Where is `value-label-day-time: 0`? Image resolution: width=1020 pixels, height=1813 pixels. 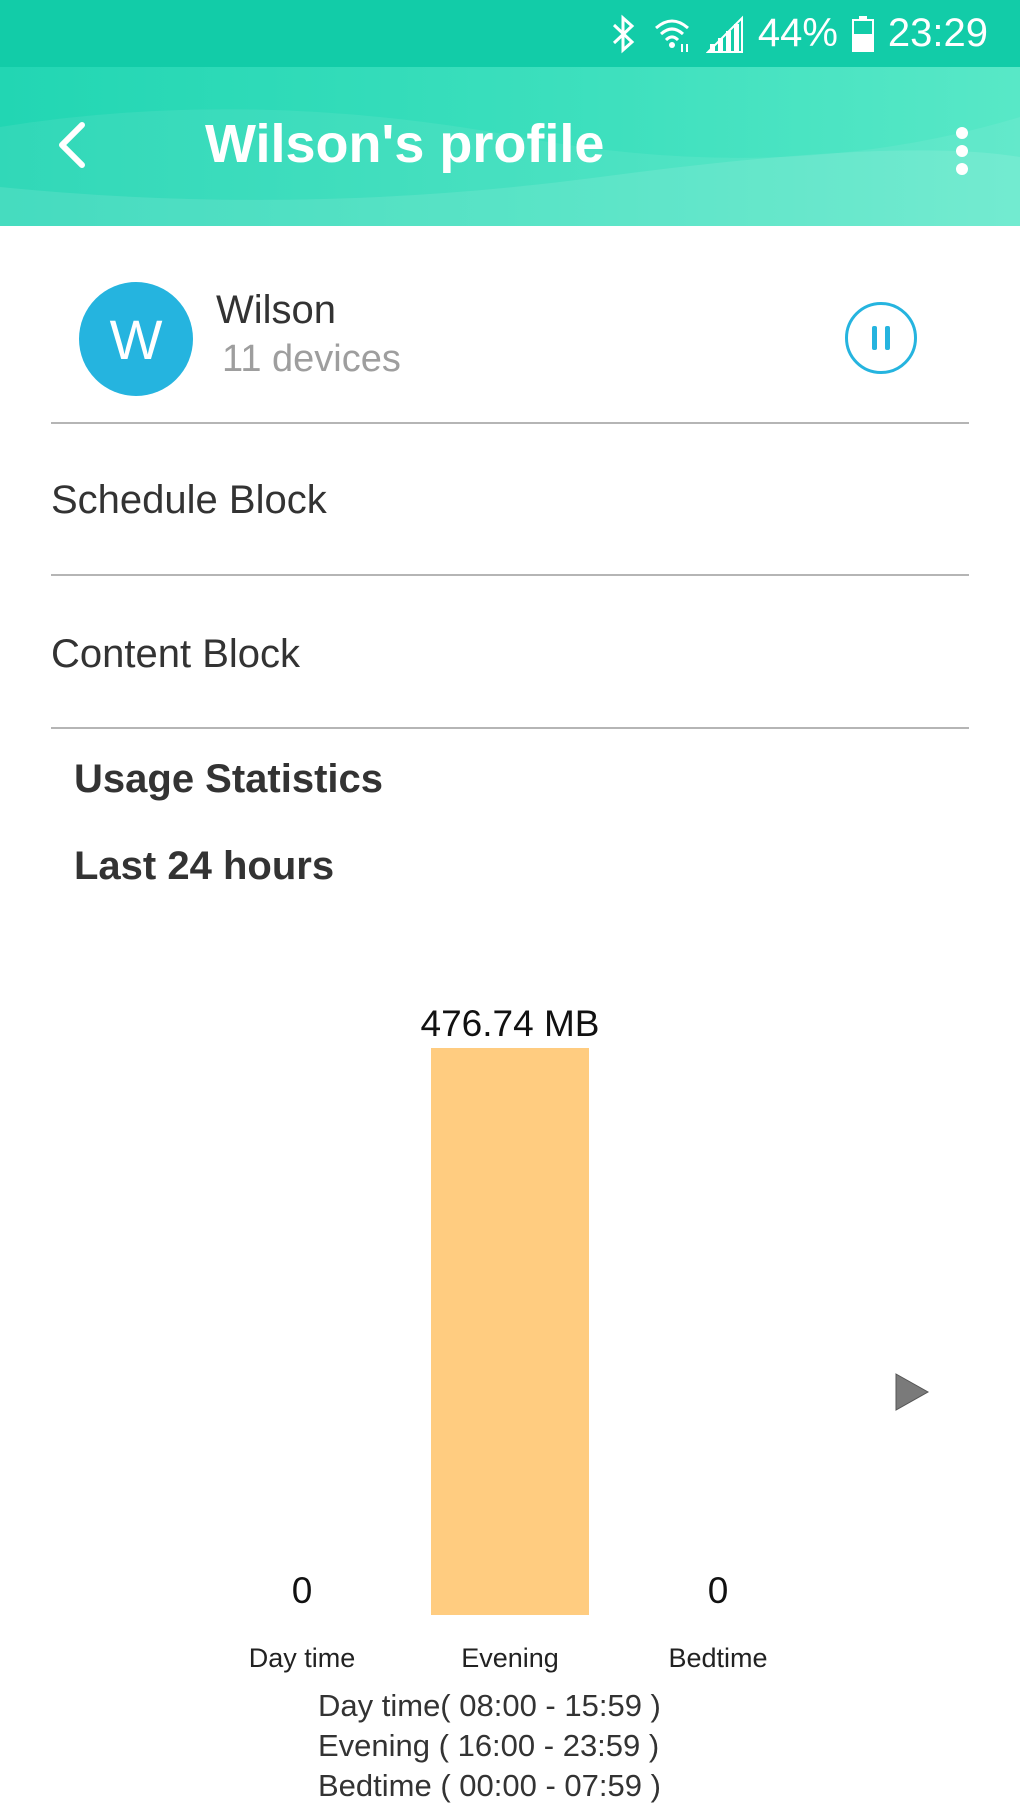 value-label-day-time: 0 is located at coordinates (302, 1590).